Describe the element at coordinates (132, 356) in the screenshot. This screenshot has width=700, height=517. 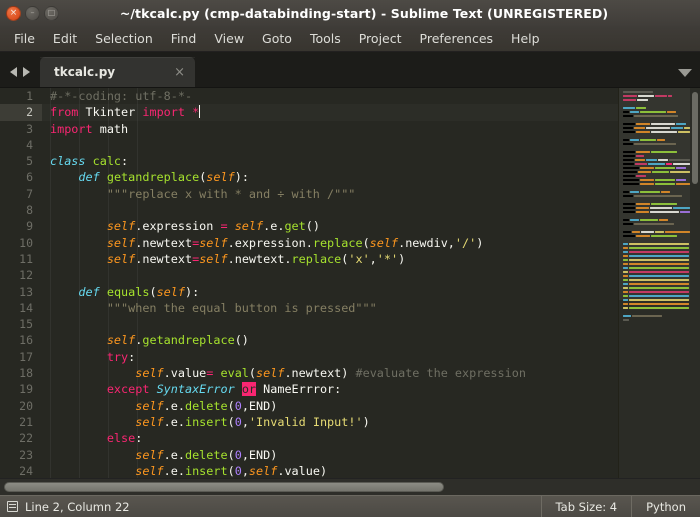
I see `code-token: :` at that location.